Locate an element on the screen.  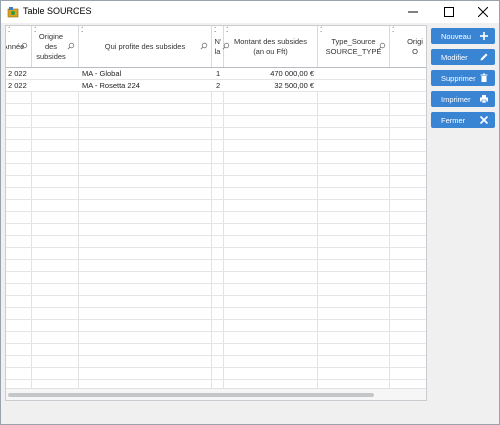
close-window-button is located at coordinates (483, 12).